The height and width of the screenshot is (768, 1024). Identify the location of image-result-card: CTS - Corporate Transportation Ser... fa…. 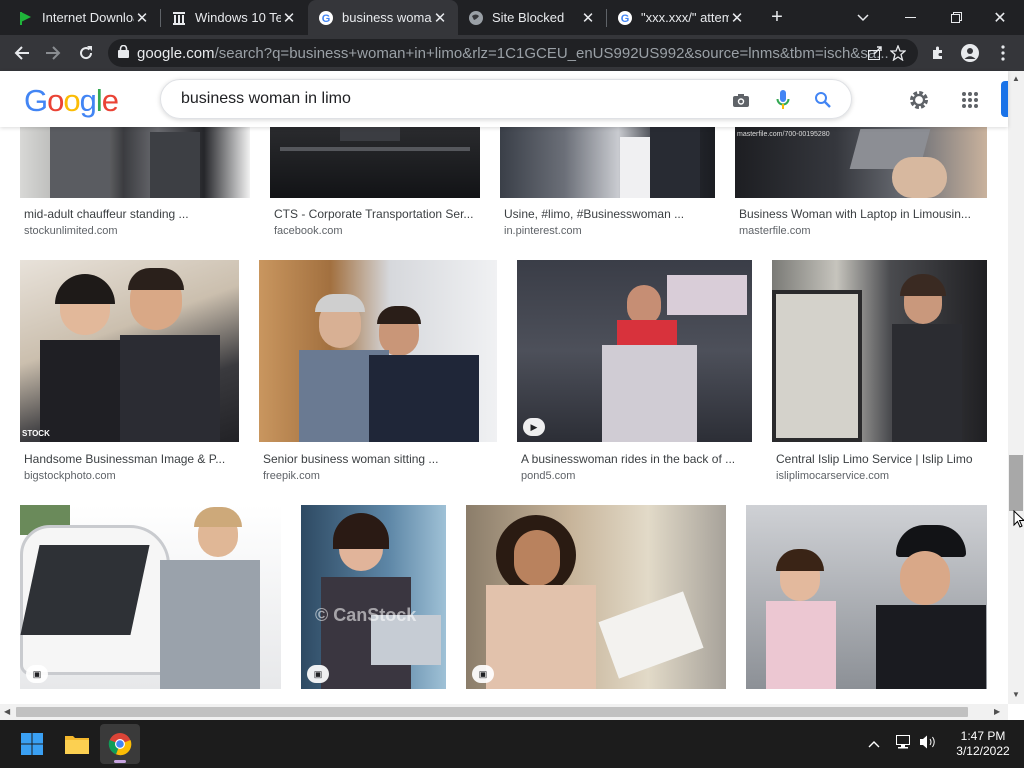
(375, 187).